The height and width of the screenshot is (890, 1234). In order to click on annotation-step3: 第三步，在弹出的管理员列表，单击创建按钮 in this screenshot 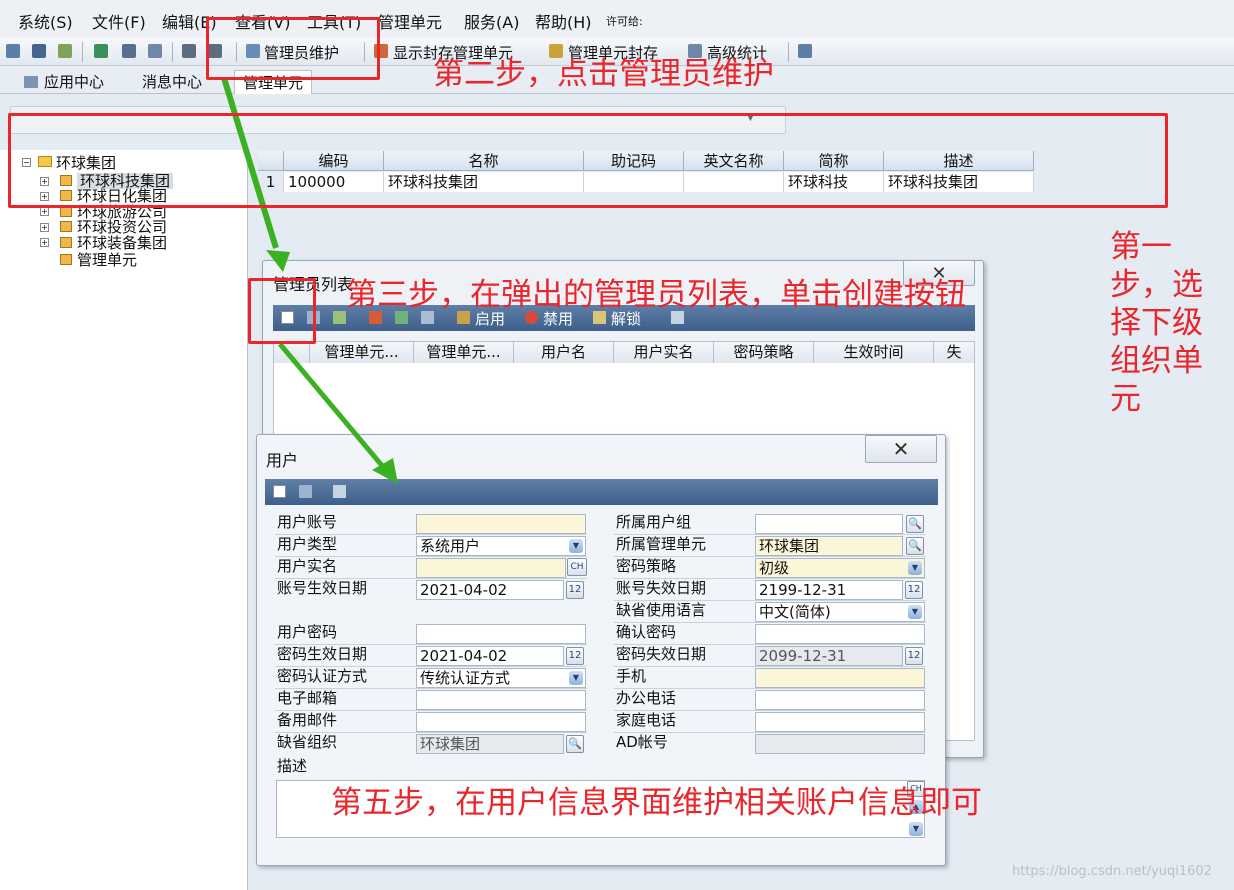, I will do `click(656, 295)`.